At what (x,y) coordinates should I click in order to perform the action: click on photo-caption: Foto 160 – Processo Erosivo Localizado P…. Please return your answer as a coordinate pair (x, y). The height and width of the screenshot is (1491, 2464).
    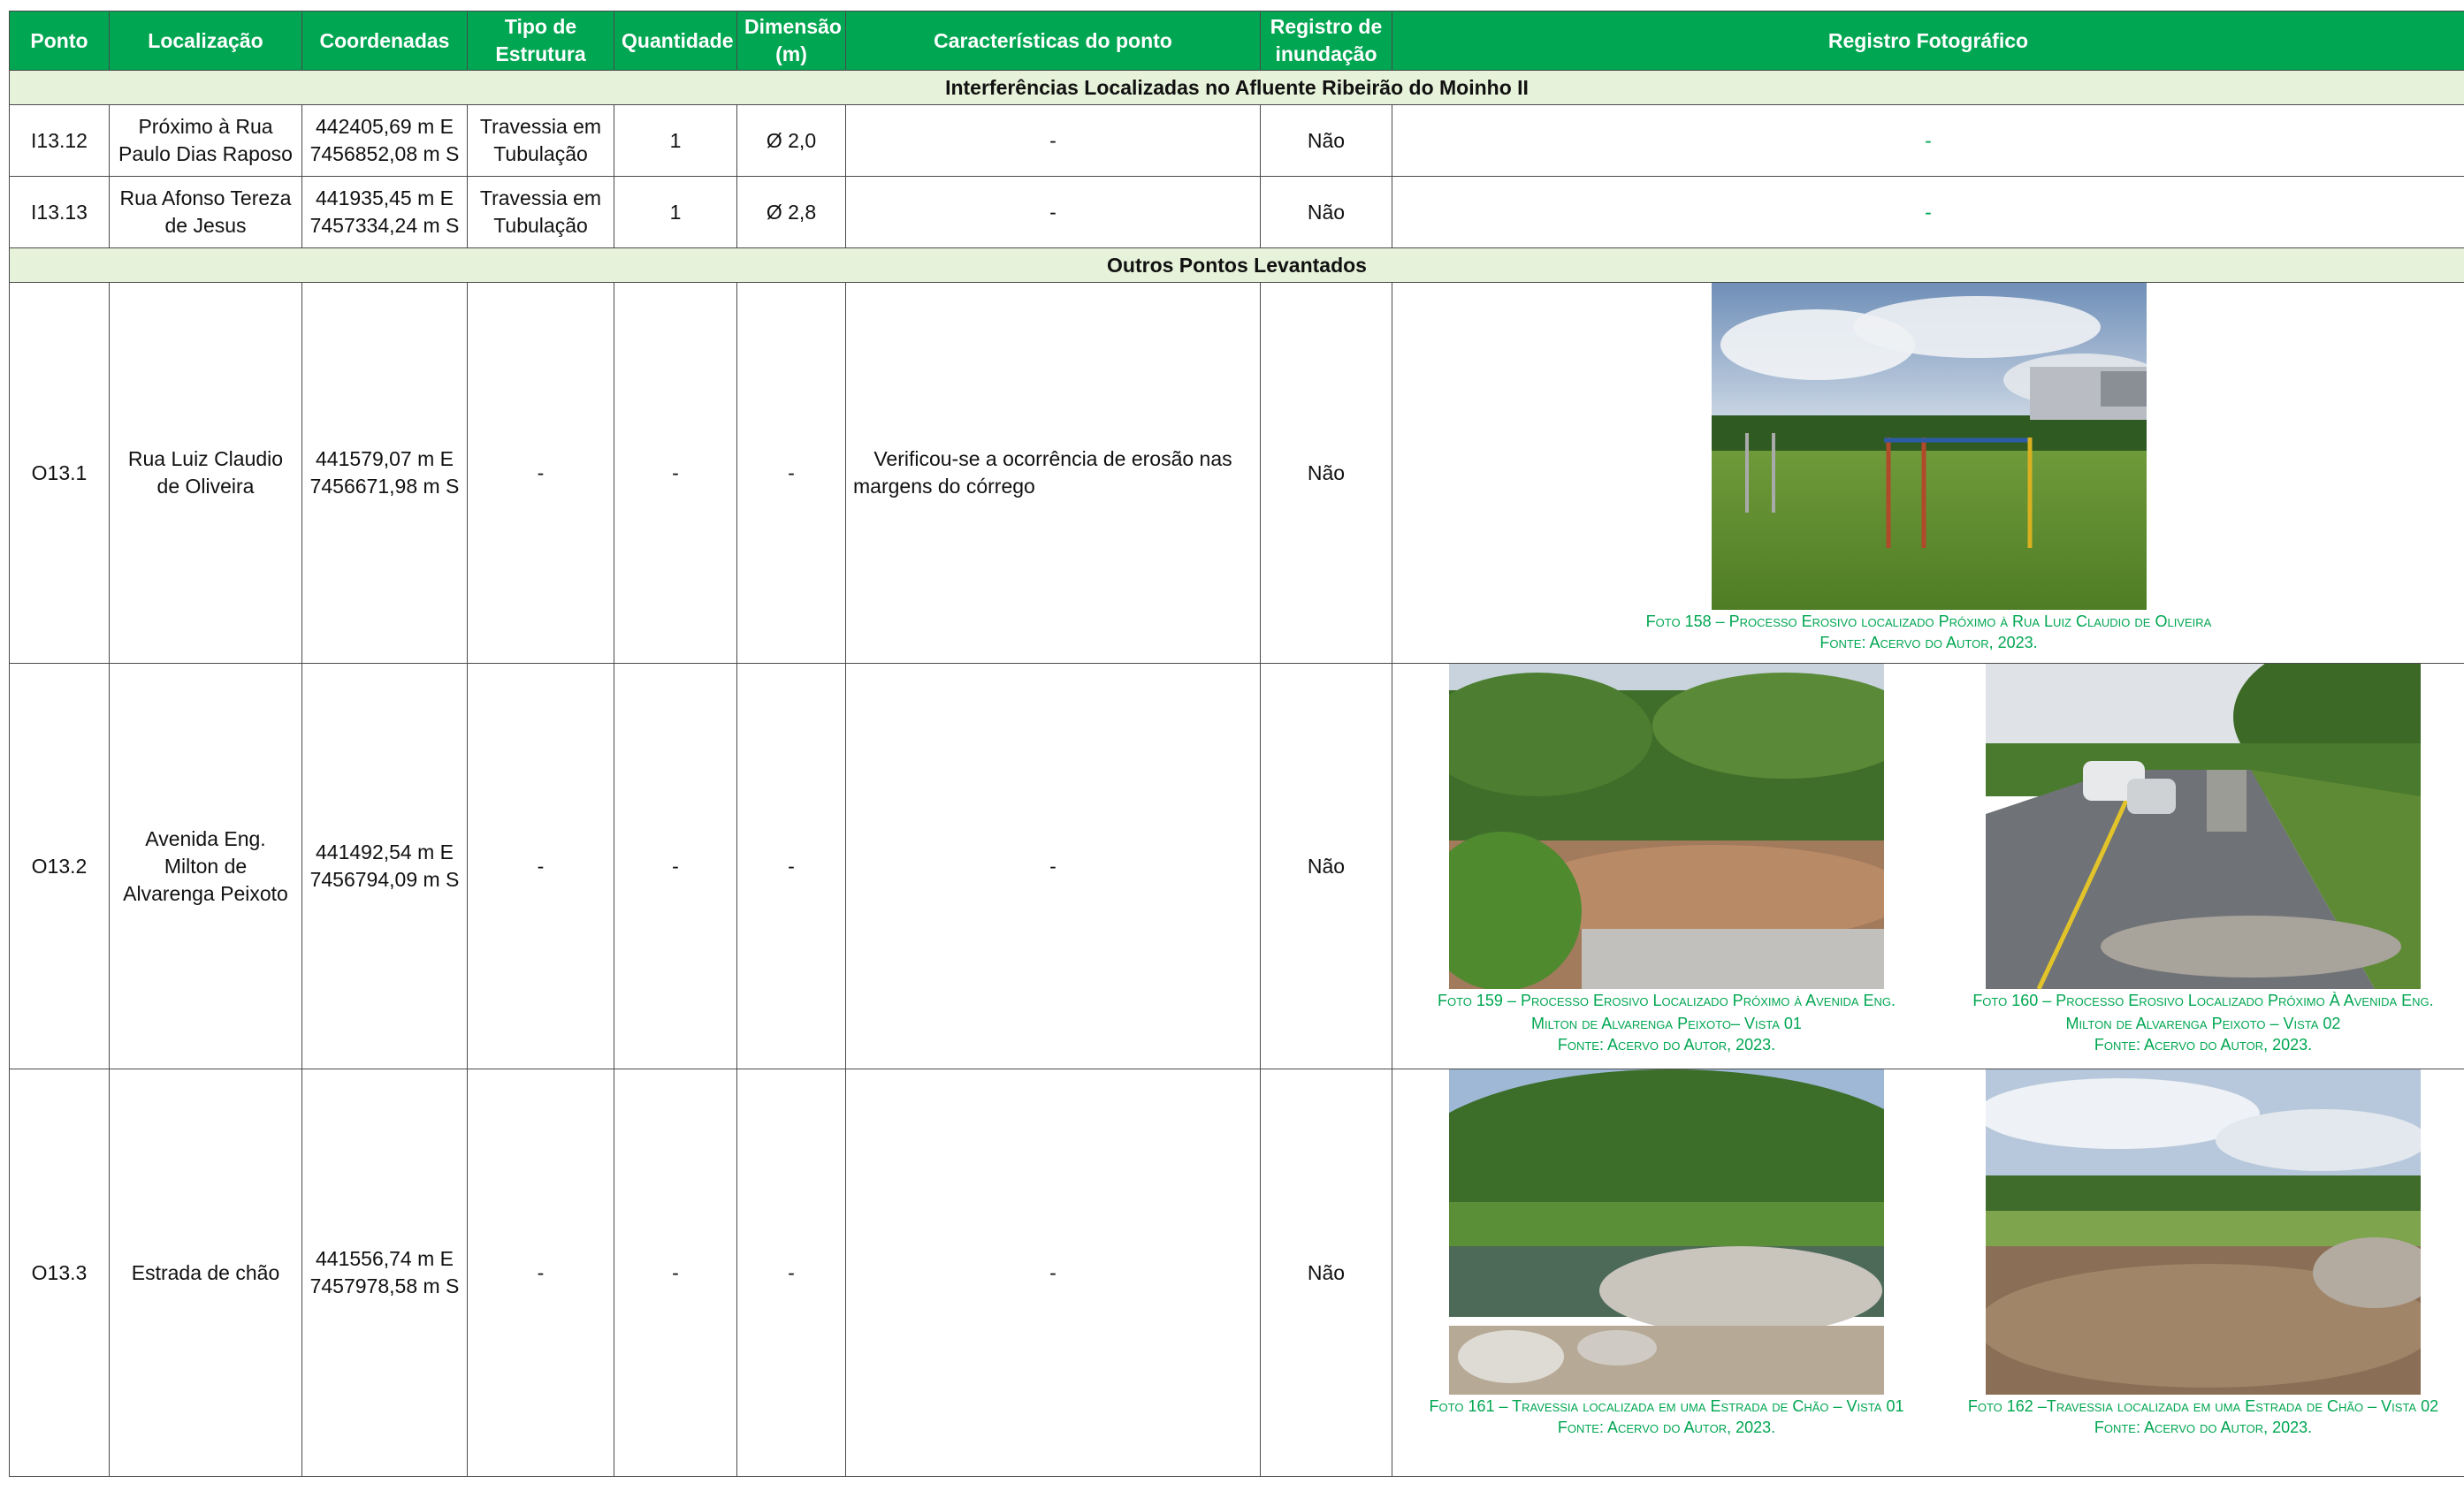
    Looking at the image, I should click on (2203, 1012).